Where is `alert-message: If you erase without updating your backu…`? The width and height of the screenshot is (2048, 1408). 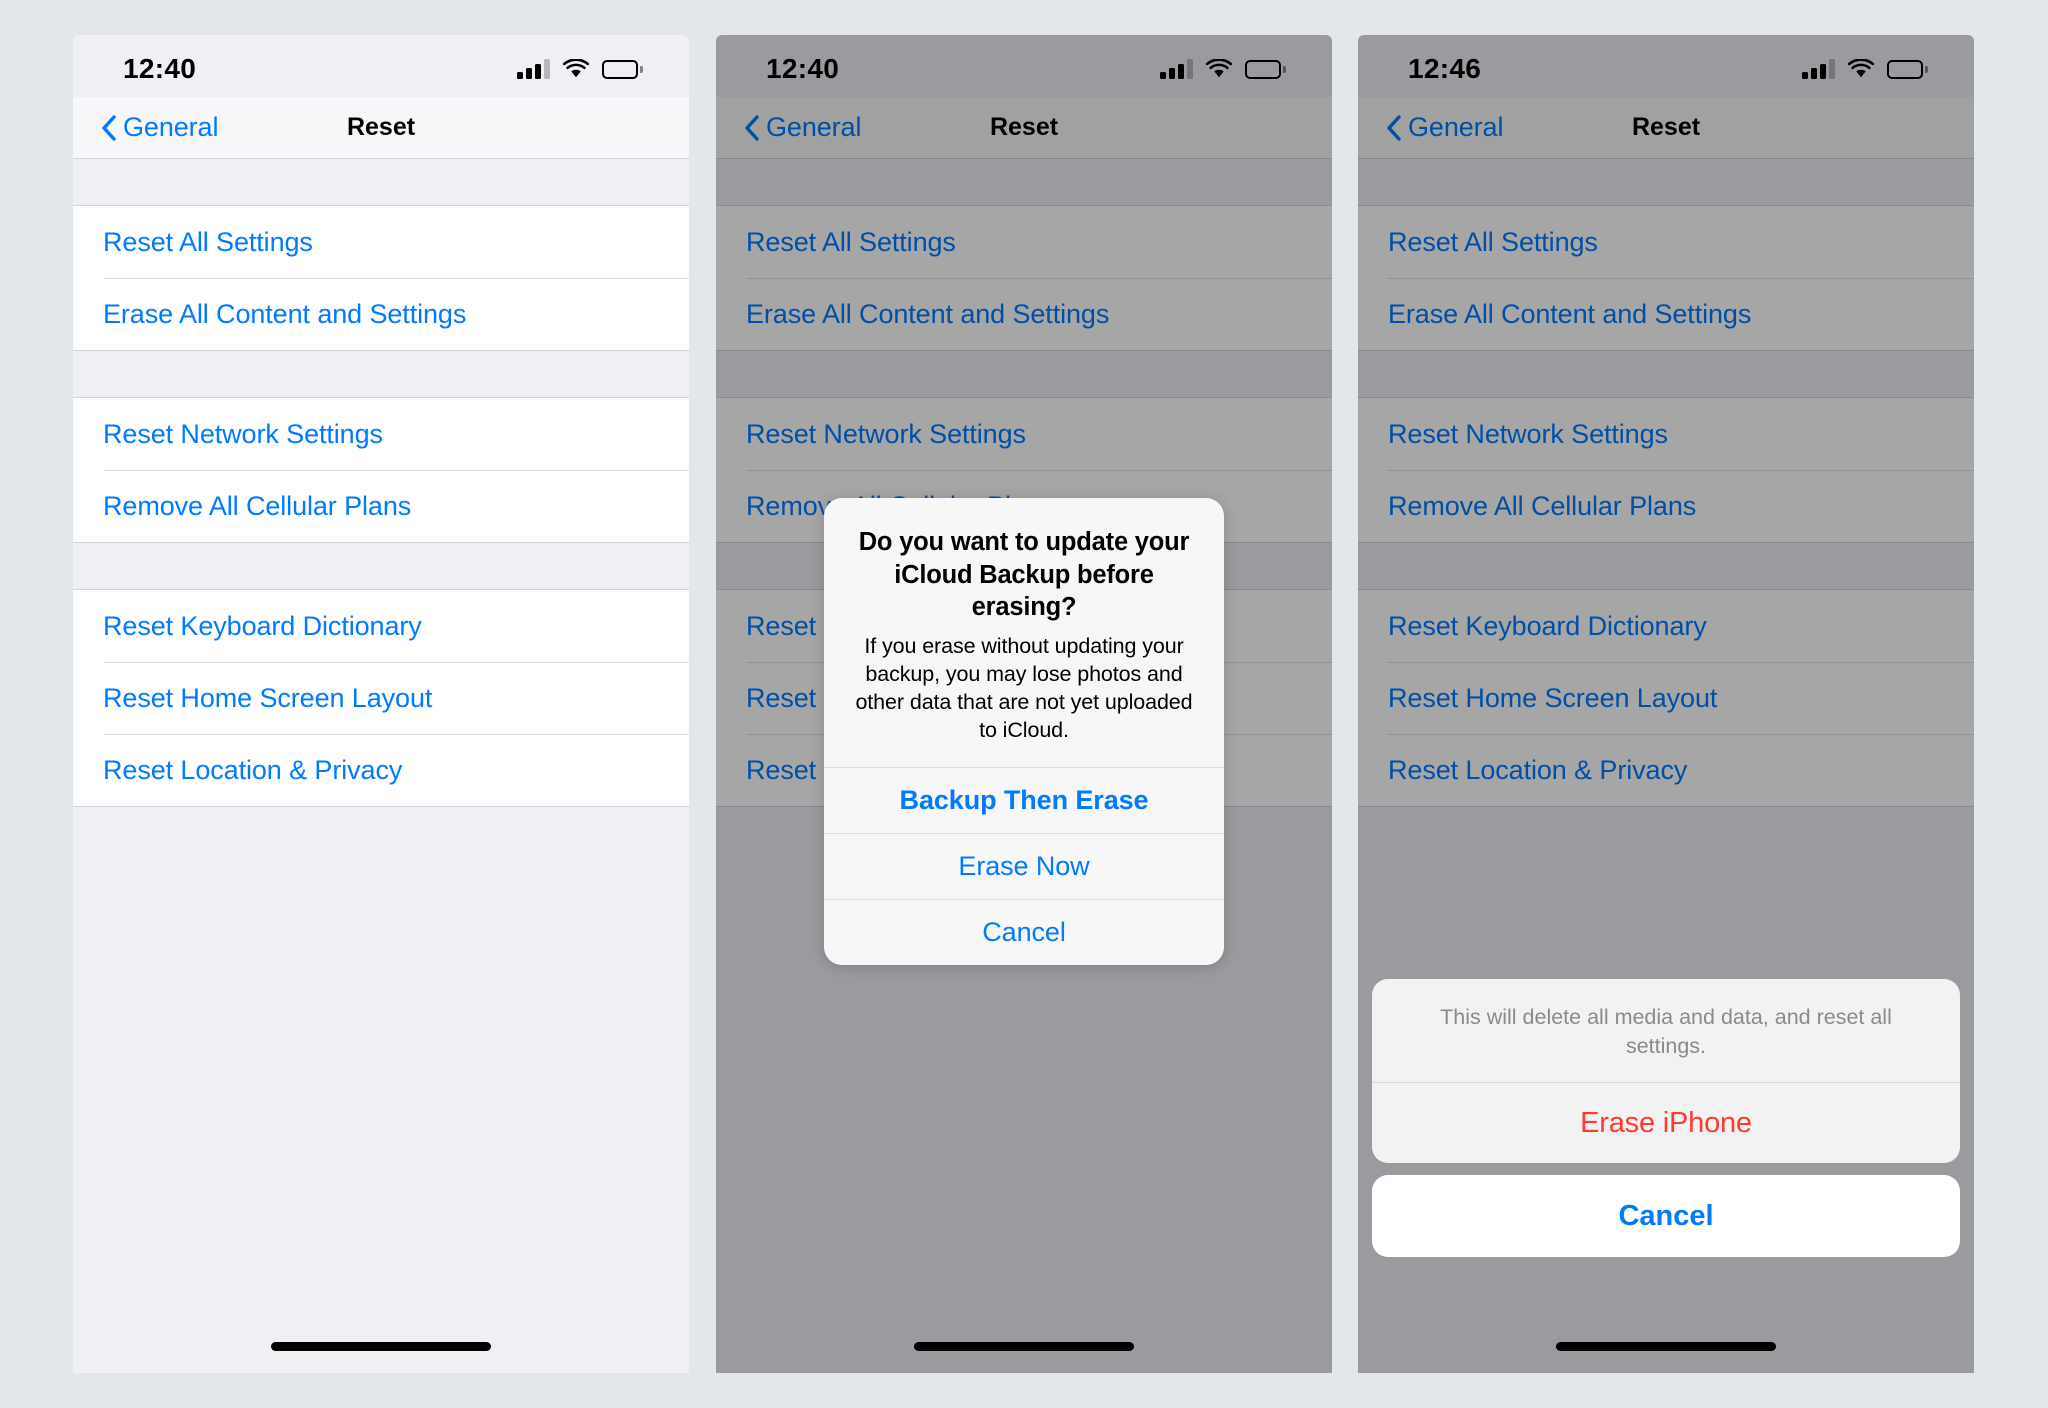
alert-message: If you erase without updating your backu… is located at coordinates (1024, 688).